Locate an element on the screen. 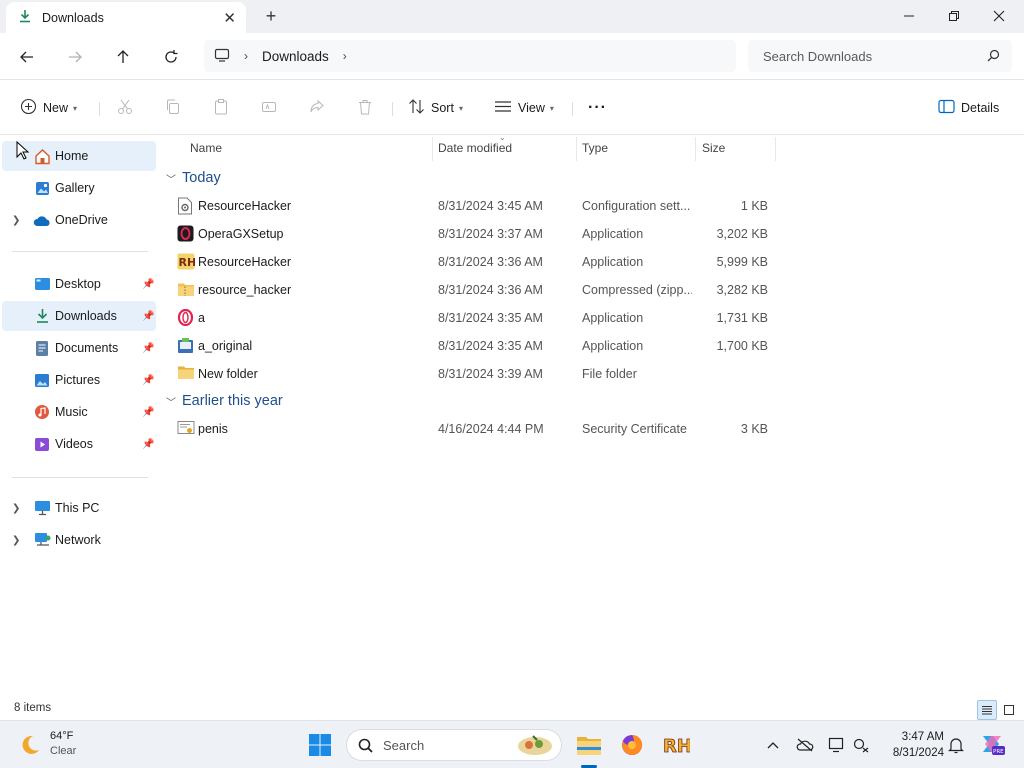 The height and width of the screenshot is (768, 1024). network-status-icon is located at coordinates (862, 745).